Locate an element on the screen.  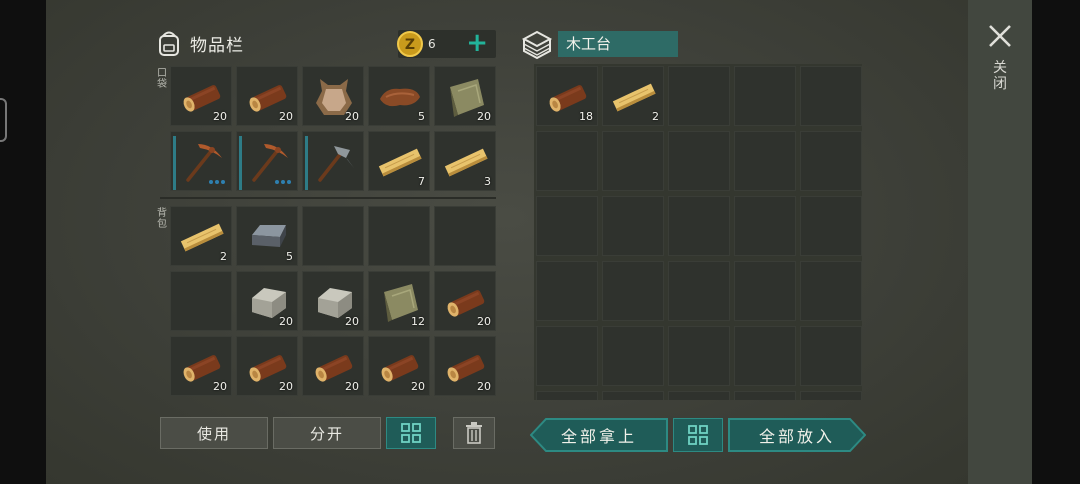
pocket-label: 口袋 is located at coordinates (162, 79).